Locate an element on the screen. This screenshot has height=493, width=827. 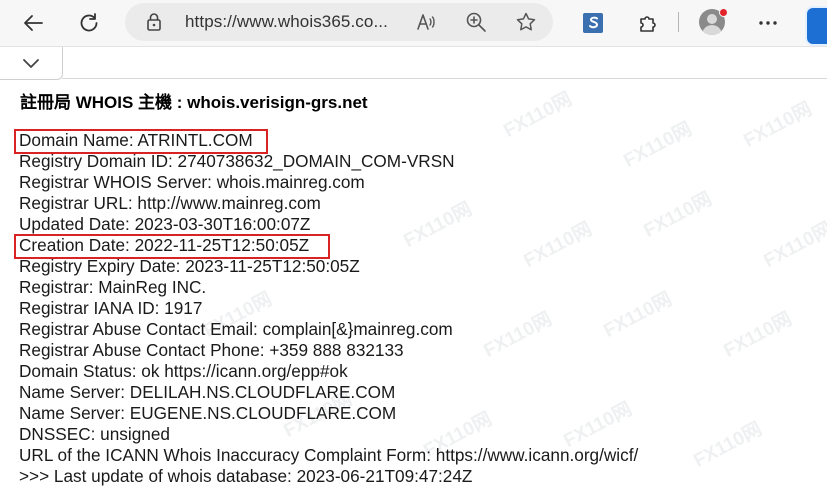
chevron-down-icon is located at coordinates (31, 63).